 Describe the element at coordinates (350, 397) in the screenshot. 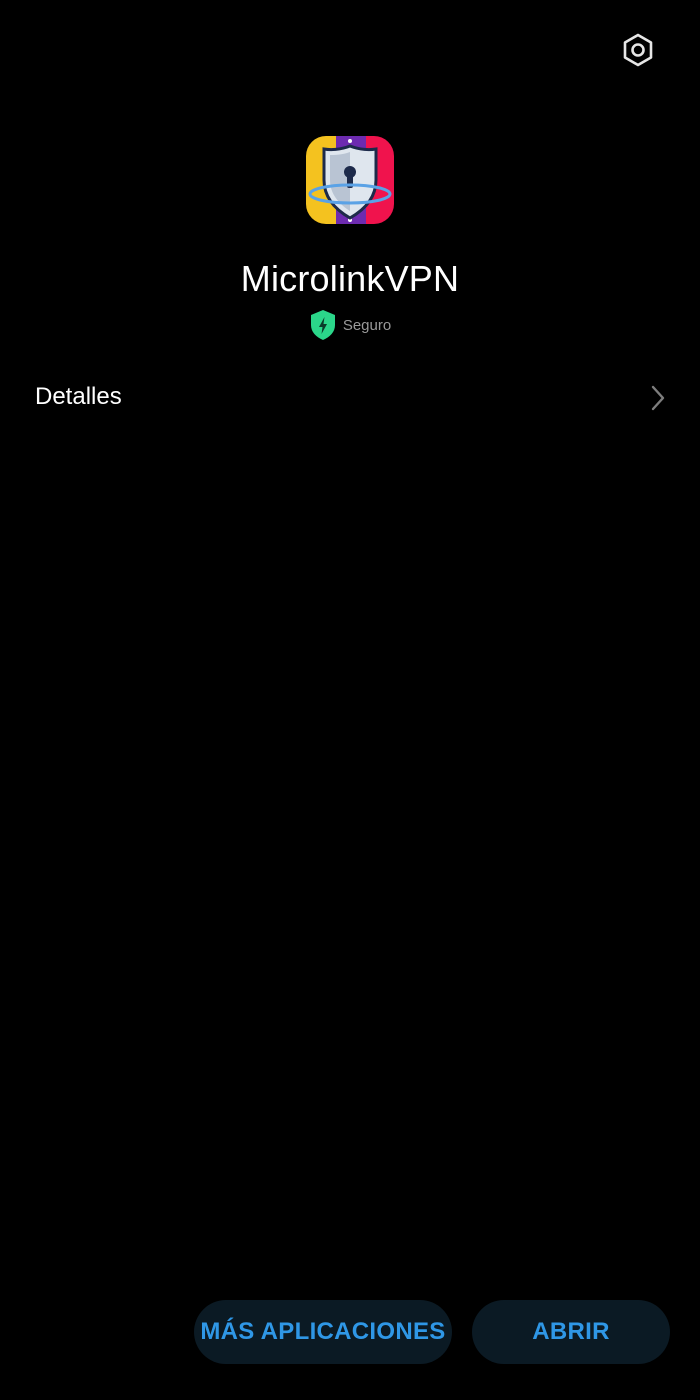

I see `details-row: Detalles` at that location.